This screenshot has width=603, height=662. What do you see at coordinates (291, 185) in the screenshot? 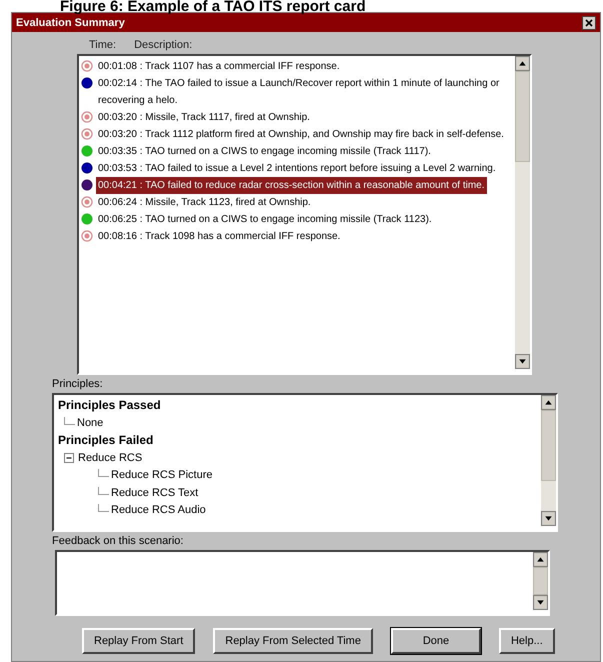
I see `event-entry: 00:04:21 : TAO failed to reduce radar cross-section within a reasonable amount of time.` at bounding box center [291, 185].